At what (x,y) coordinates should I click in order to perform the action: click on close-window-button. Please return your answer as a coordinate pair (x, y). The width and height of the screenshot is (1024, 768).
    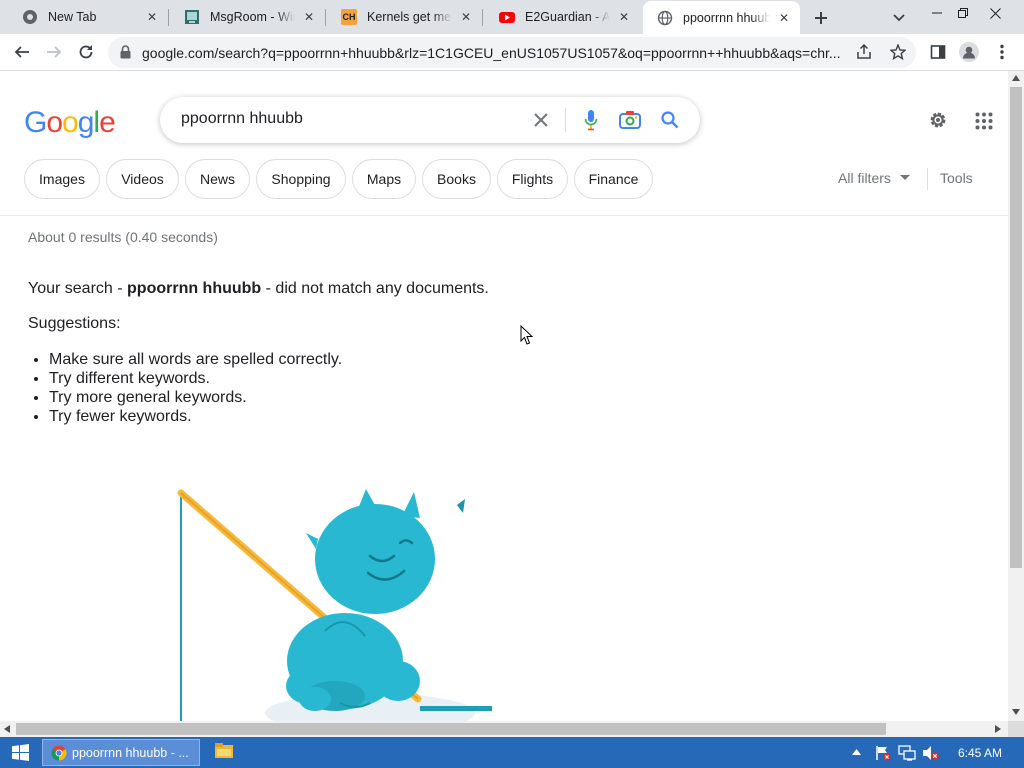
    Looking at the image, I should click on (995, 13).